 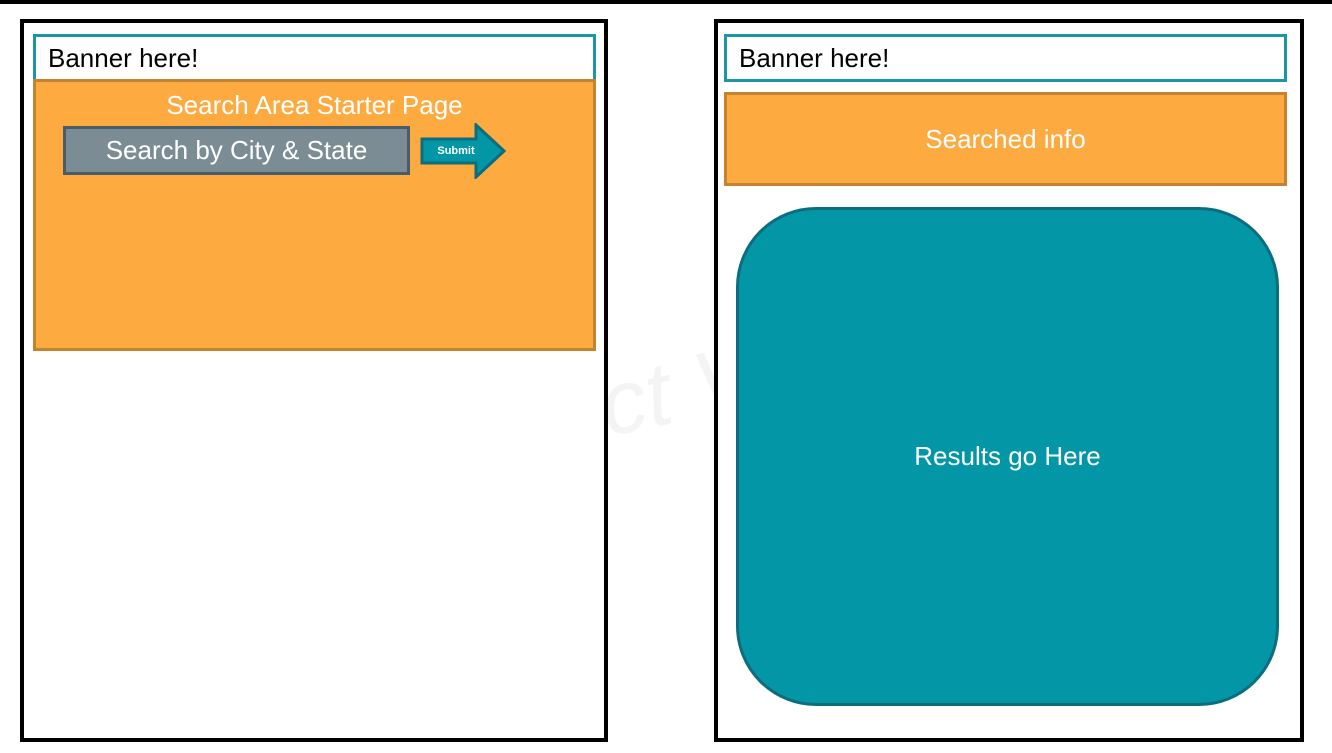 I want to click on searched-info-box: Searched info, so click(x=1005, y=139).